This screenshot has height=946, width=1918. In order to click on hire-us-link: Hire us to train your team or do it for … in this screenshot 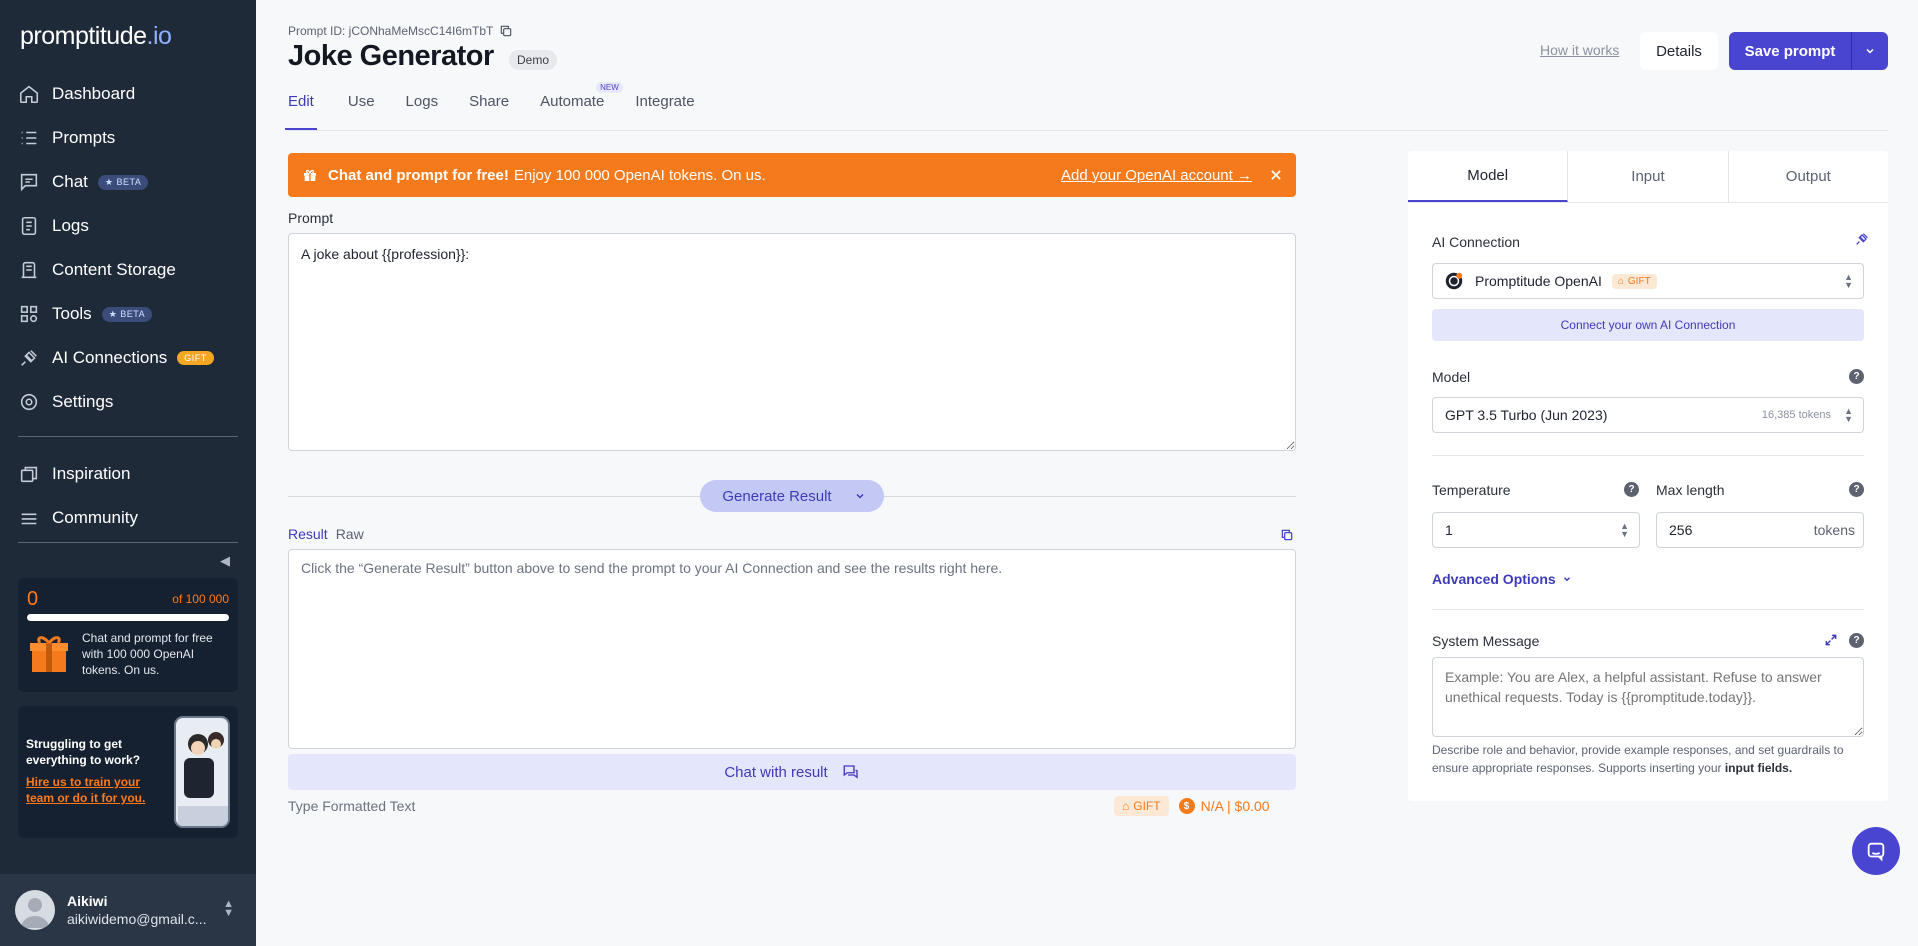, I will do `click(88, 790)`.